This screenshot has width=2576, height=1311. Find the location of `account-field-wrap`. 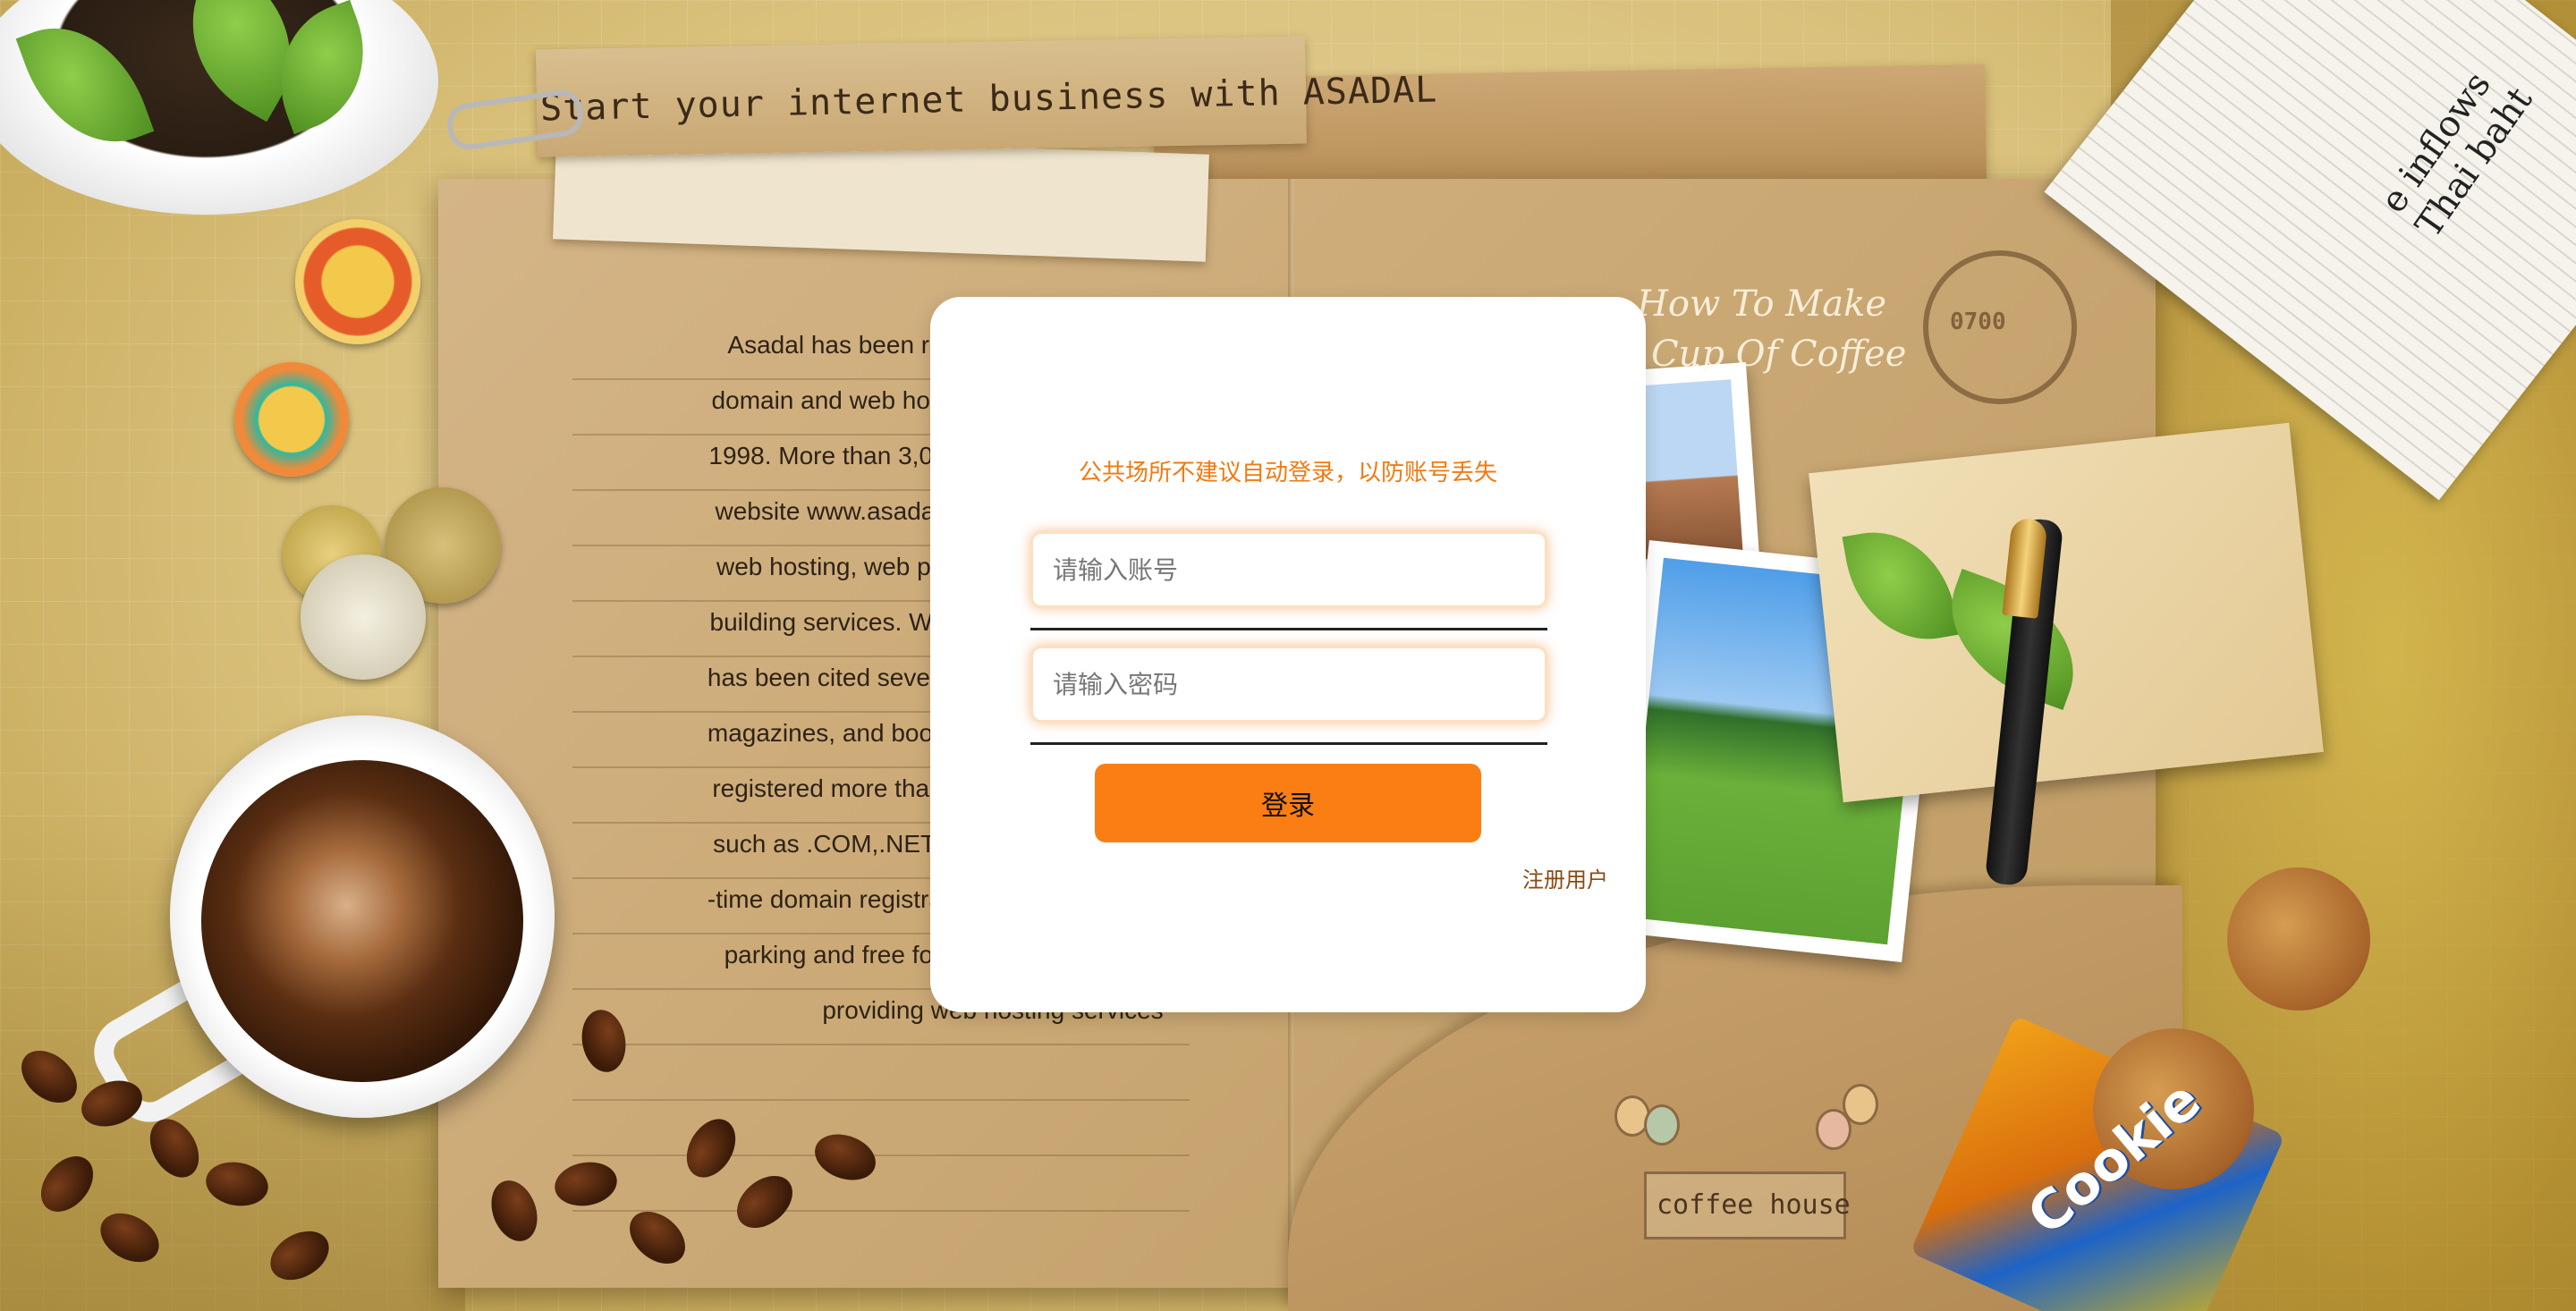

account-field-wrap is located at coordinates (1288, 569).